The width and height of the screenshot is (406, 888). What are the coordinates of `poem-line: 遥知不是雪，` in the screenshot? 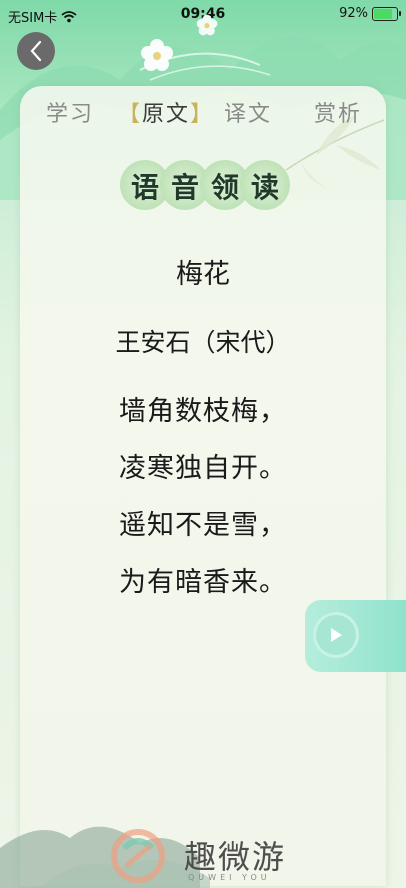 It's located at (203, 525).